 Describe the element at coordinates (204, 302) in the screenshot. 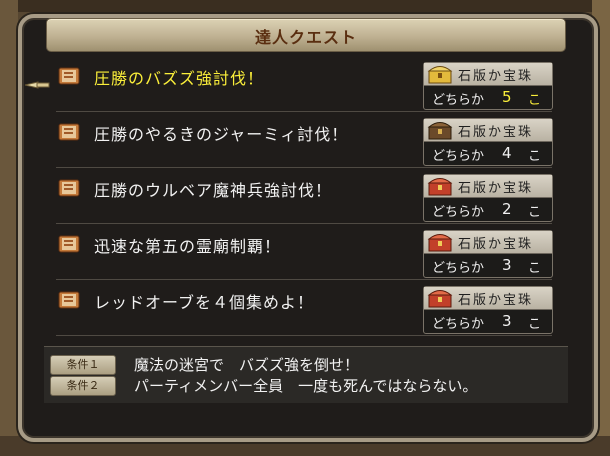

I see `quest-name: レッドオーブを４個集めよ！` at that location.